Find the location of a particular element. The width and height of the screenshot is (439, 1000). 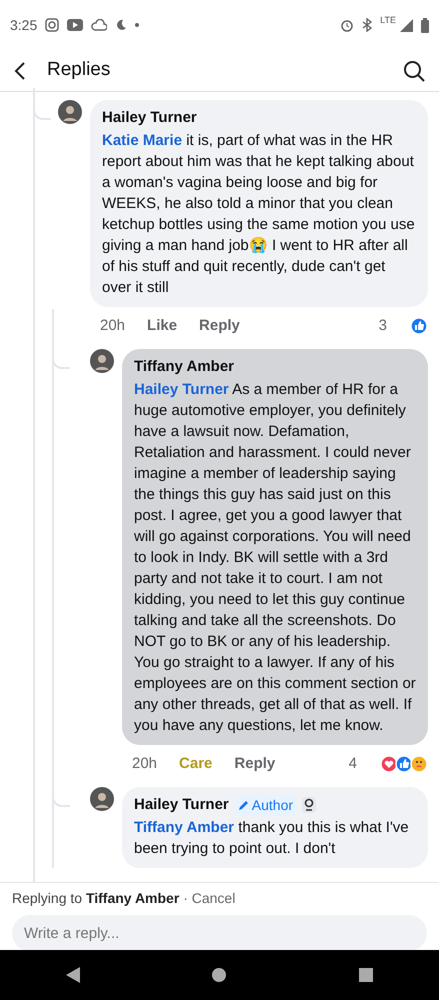

back-nav-icon is located at coordinates (73, 975).